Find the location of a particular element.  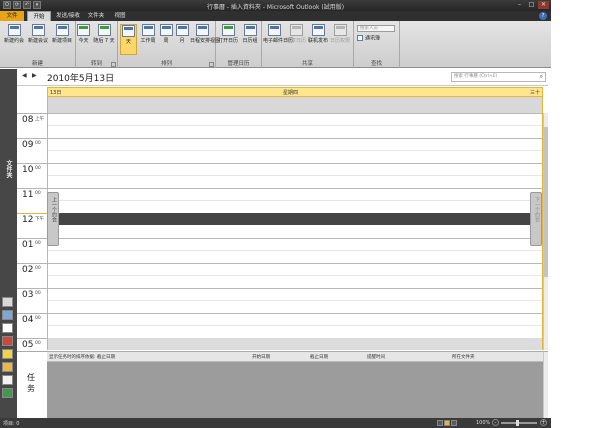

selected-time-slot is located at coordinates (295, 219).